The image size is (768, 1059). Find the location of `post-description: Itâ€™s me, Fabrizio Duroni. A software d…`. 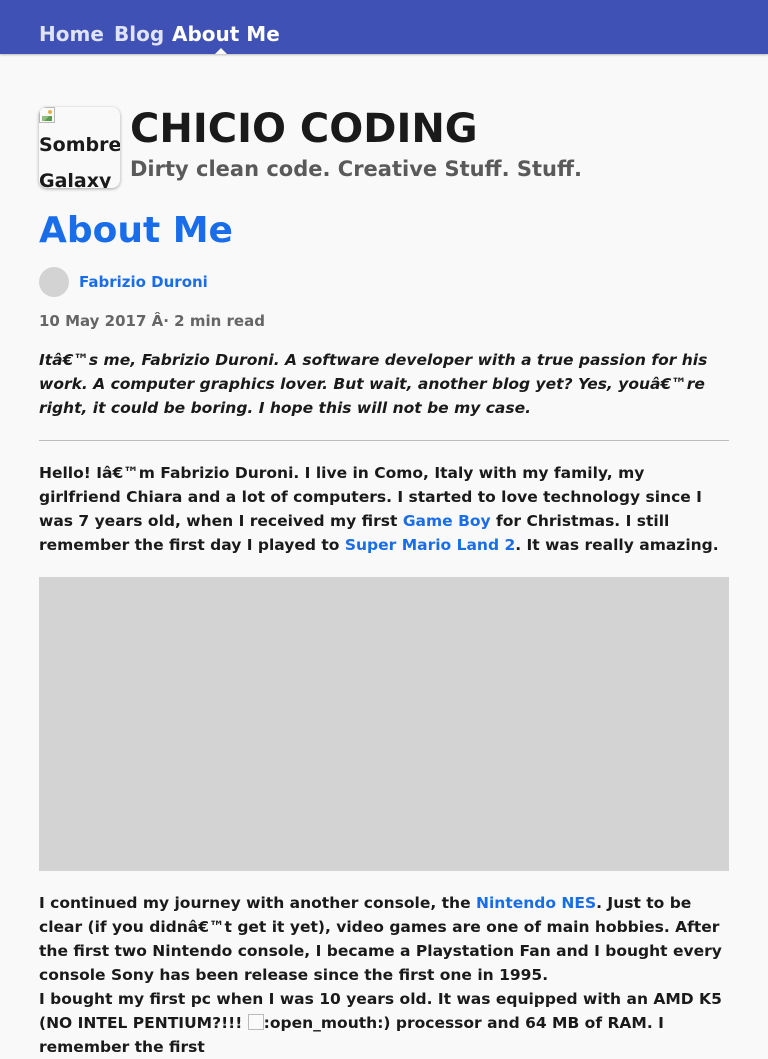

post-description: Itâ€™s me, Fabrizio Duroni. A software d… is located at coordinates (373, 384).